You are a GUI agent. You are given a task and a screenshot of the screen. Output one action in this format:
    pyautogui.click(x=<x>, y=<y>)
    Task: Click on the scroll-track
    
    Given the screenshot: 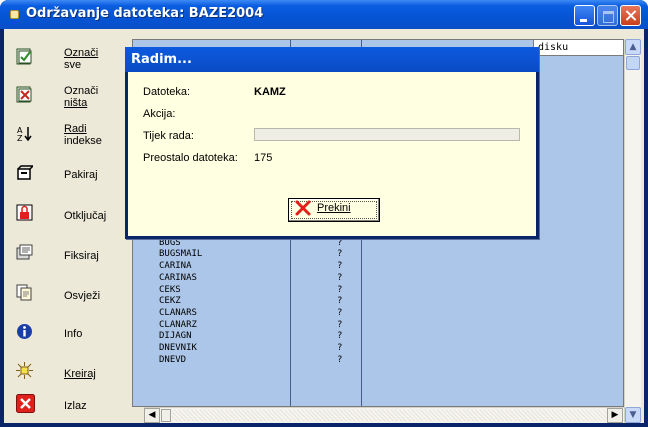 What is the action you would take?
    pyautogui.click(x=389, y=415)
    